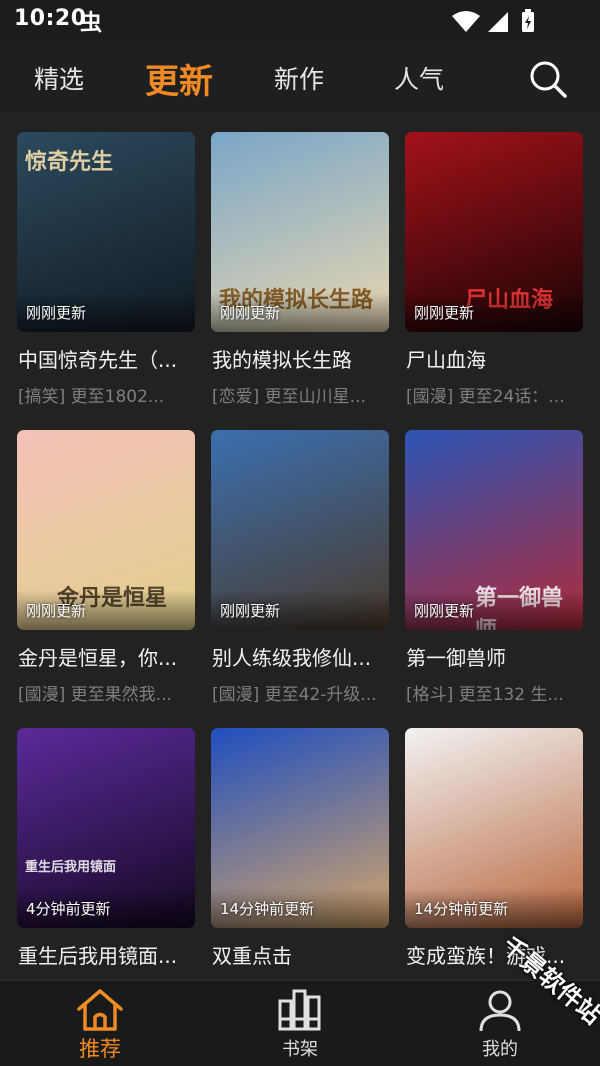 This screenshot has height=1066, width=600. Describe the element at coordinates (300, 232) in the screenshot. I see `comic-cover: 我的模拟长生路 刚刚更新` at that location.